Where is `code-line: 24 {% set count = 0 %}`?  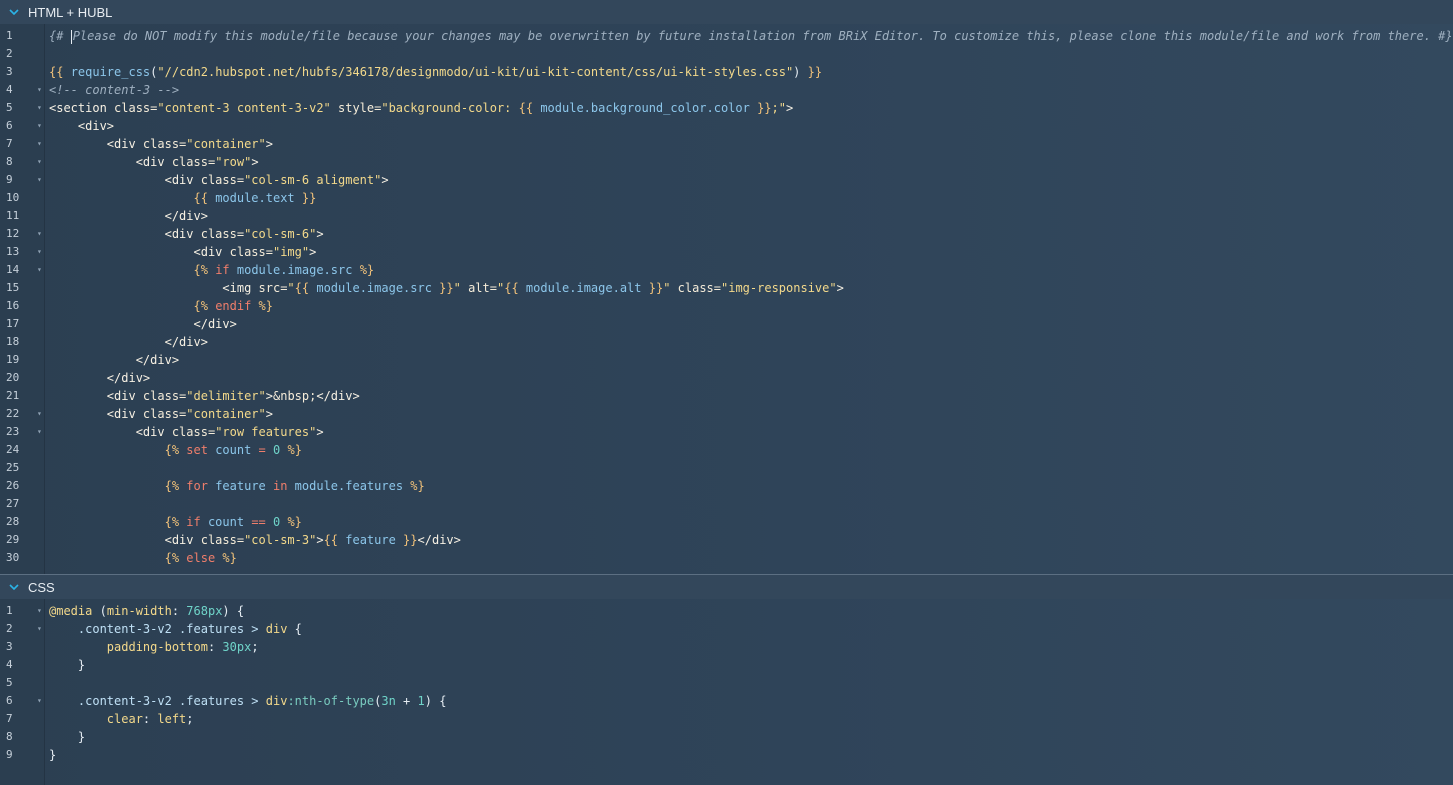
code-line: 24 {% set count = 0 %} is located at coordinates (726, 450).